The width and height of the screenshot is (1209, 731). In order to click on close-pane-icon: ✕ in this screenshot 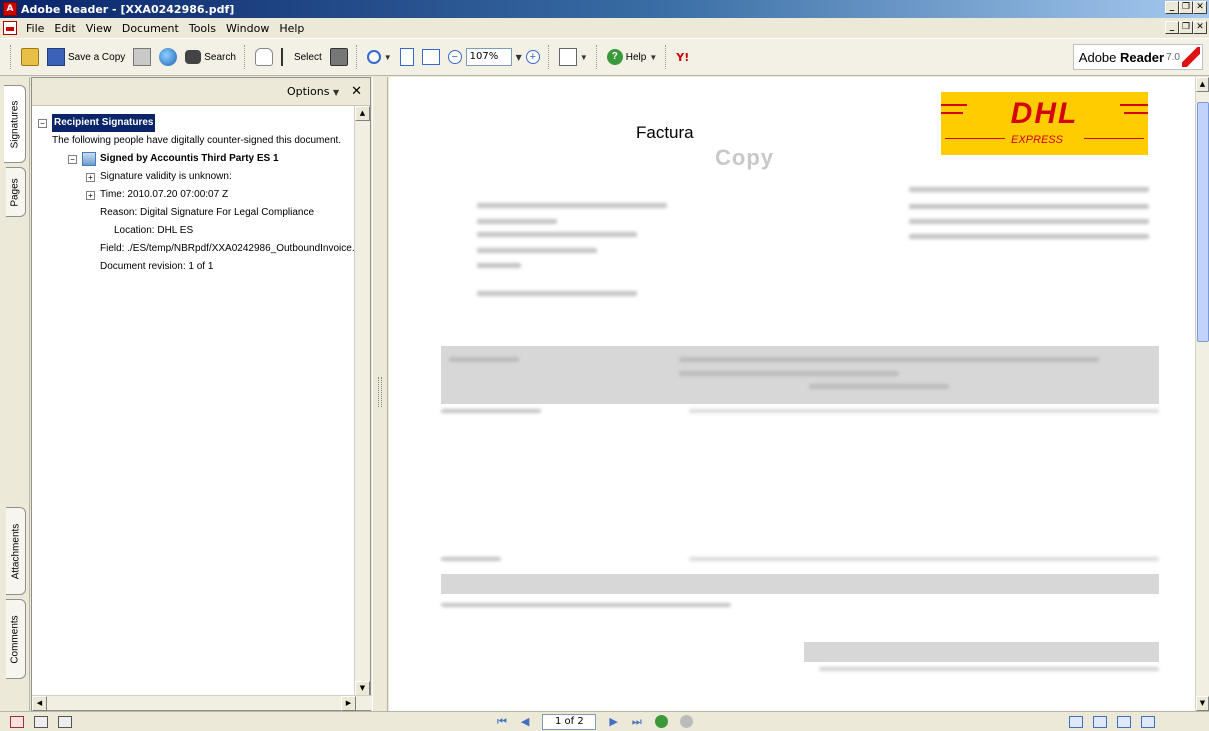, I will do `click(356, 91)`.